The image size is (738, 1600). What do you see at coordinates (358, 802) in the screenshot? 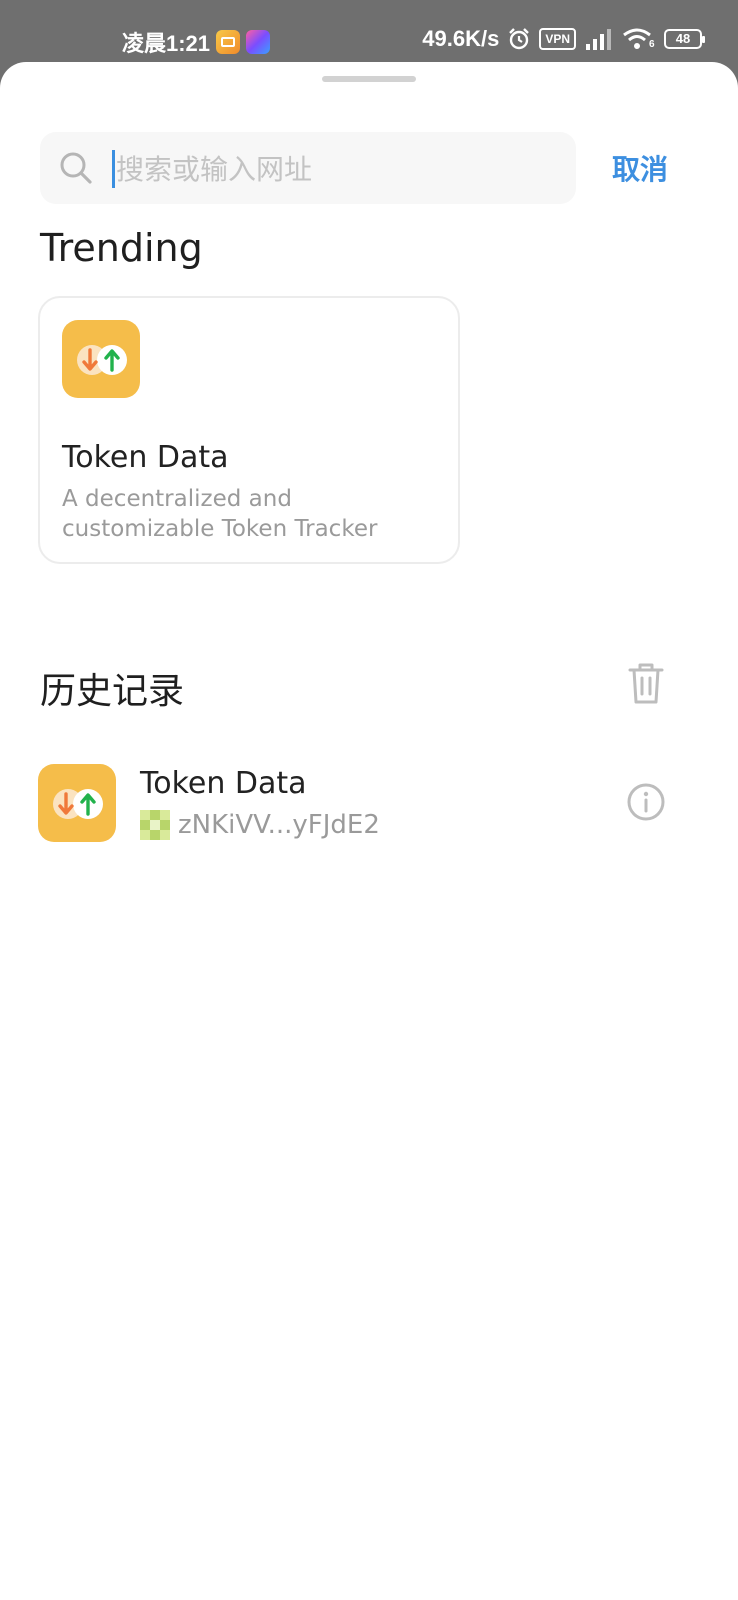
I see `history-item: Token Data zNKiVV...yFJdE2` at bounding box center [358, 802].